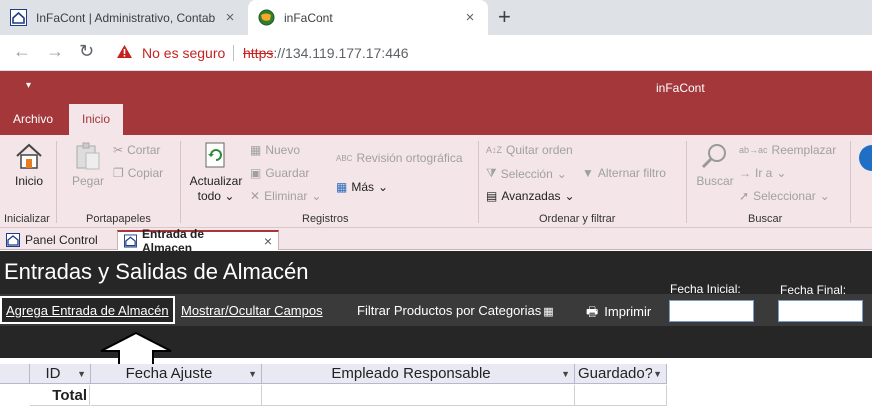  Describe the element at coordinates (494, 150) in the screenshot. I see `sort-az-icon: A↕Z` at that location.